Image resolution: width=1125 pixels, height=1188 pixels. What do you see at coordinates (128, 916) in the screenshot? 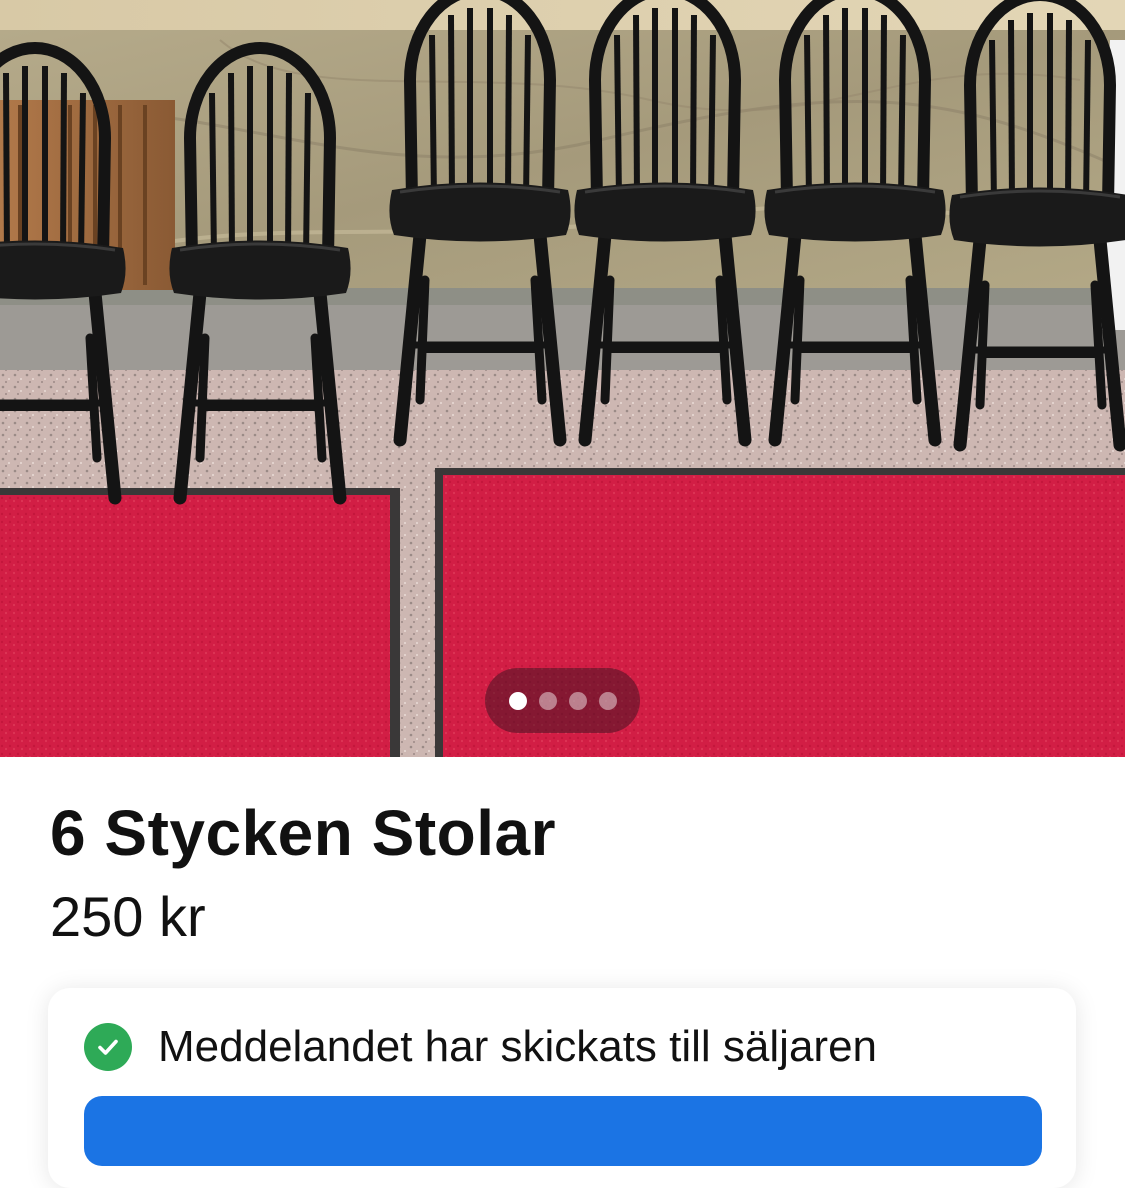
I see `listing-price: 250 kr` at bounding box center [128, 916].